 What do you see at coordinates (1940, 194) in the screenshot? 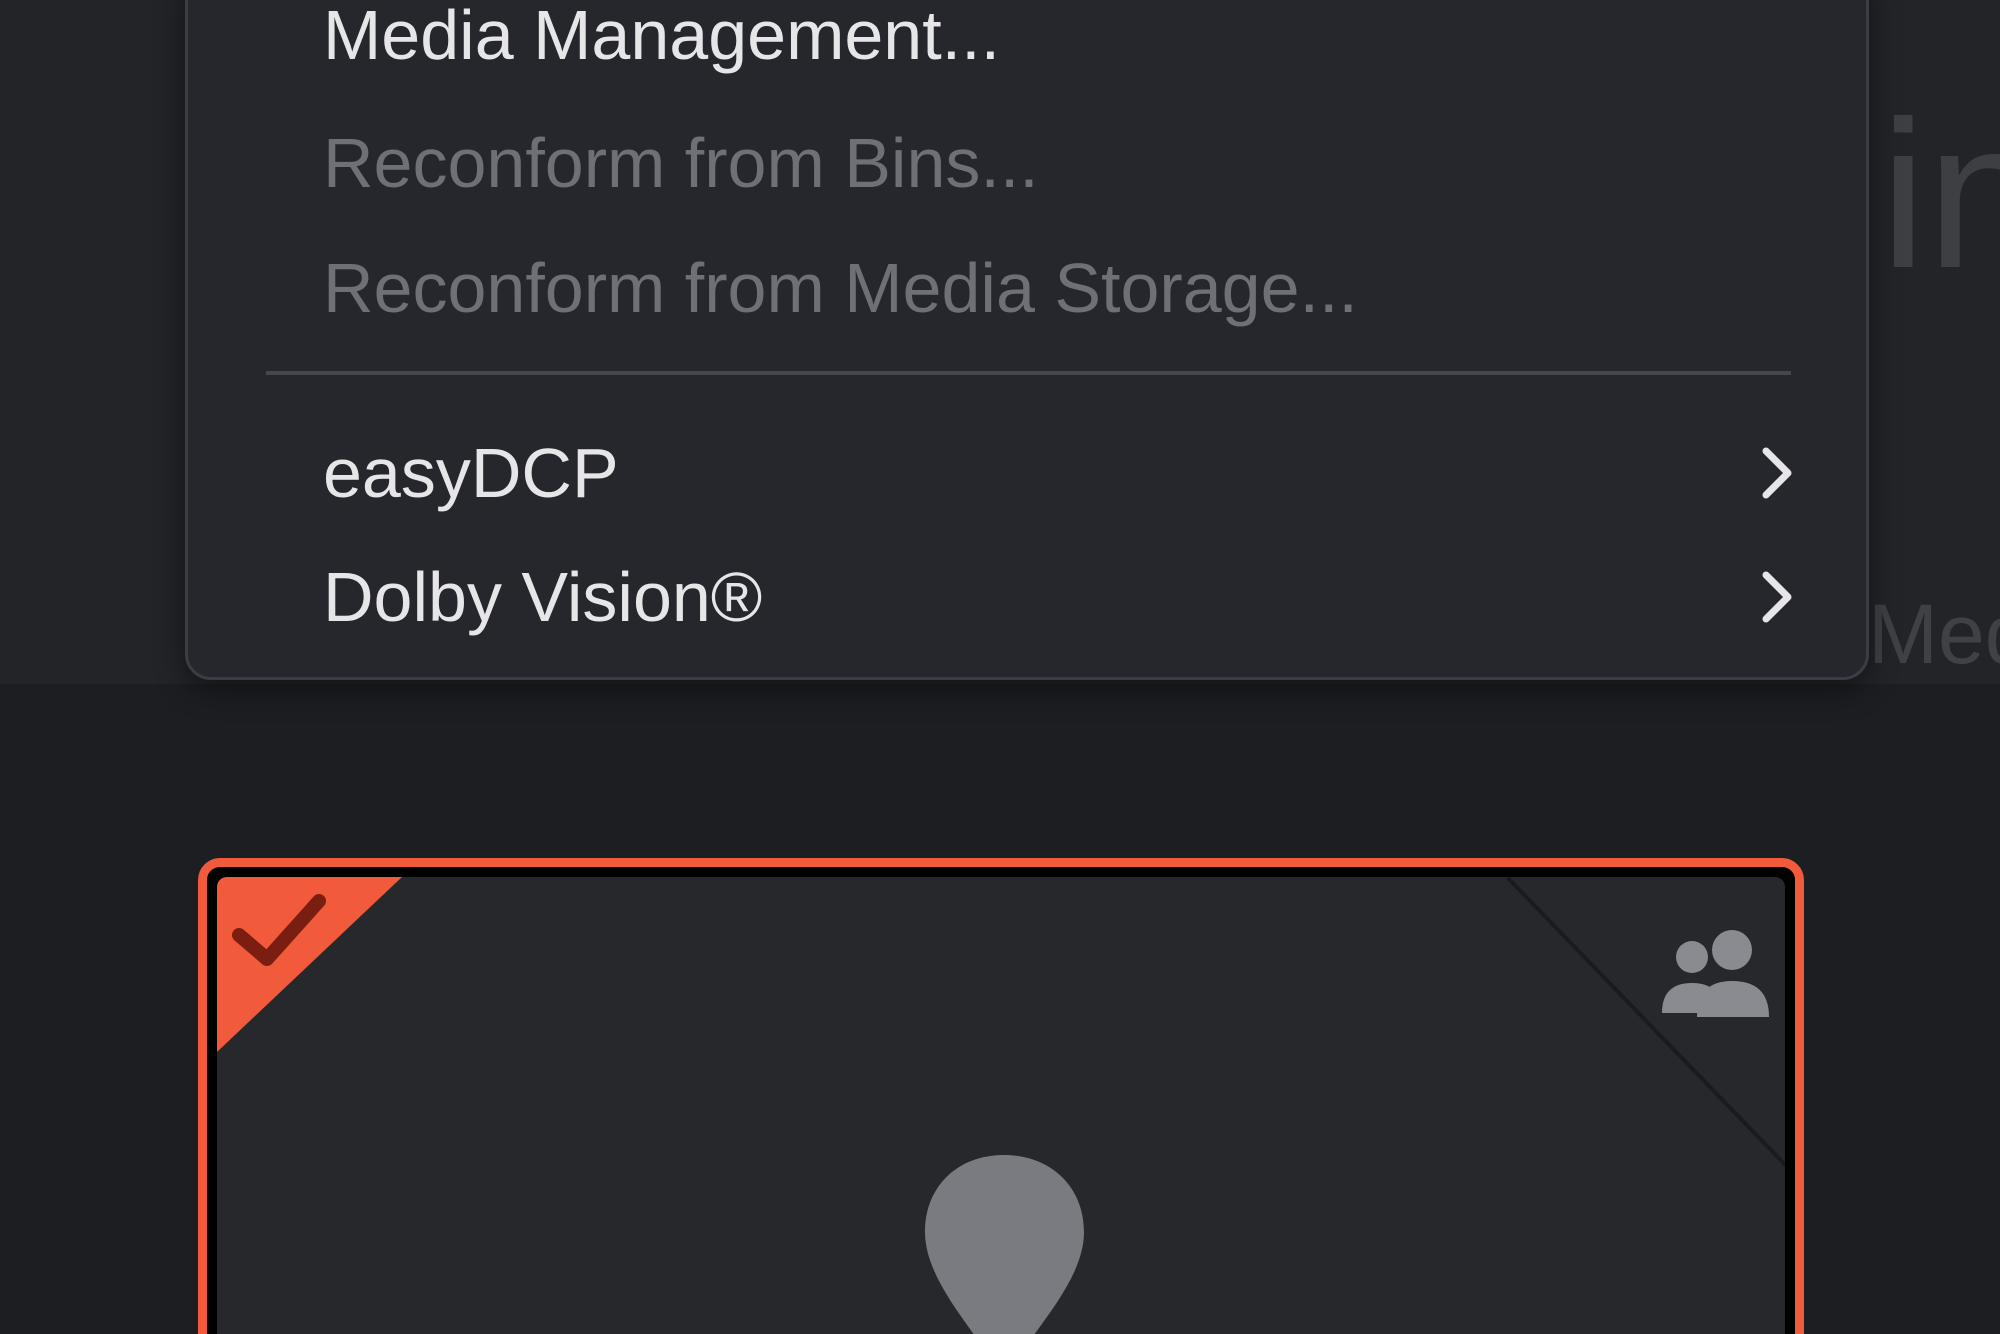
I see `background-partial-title: in` at bounding box center [1940, 194].